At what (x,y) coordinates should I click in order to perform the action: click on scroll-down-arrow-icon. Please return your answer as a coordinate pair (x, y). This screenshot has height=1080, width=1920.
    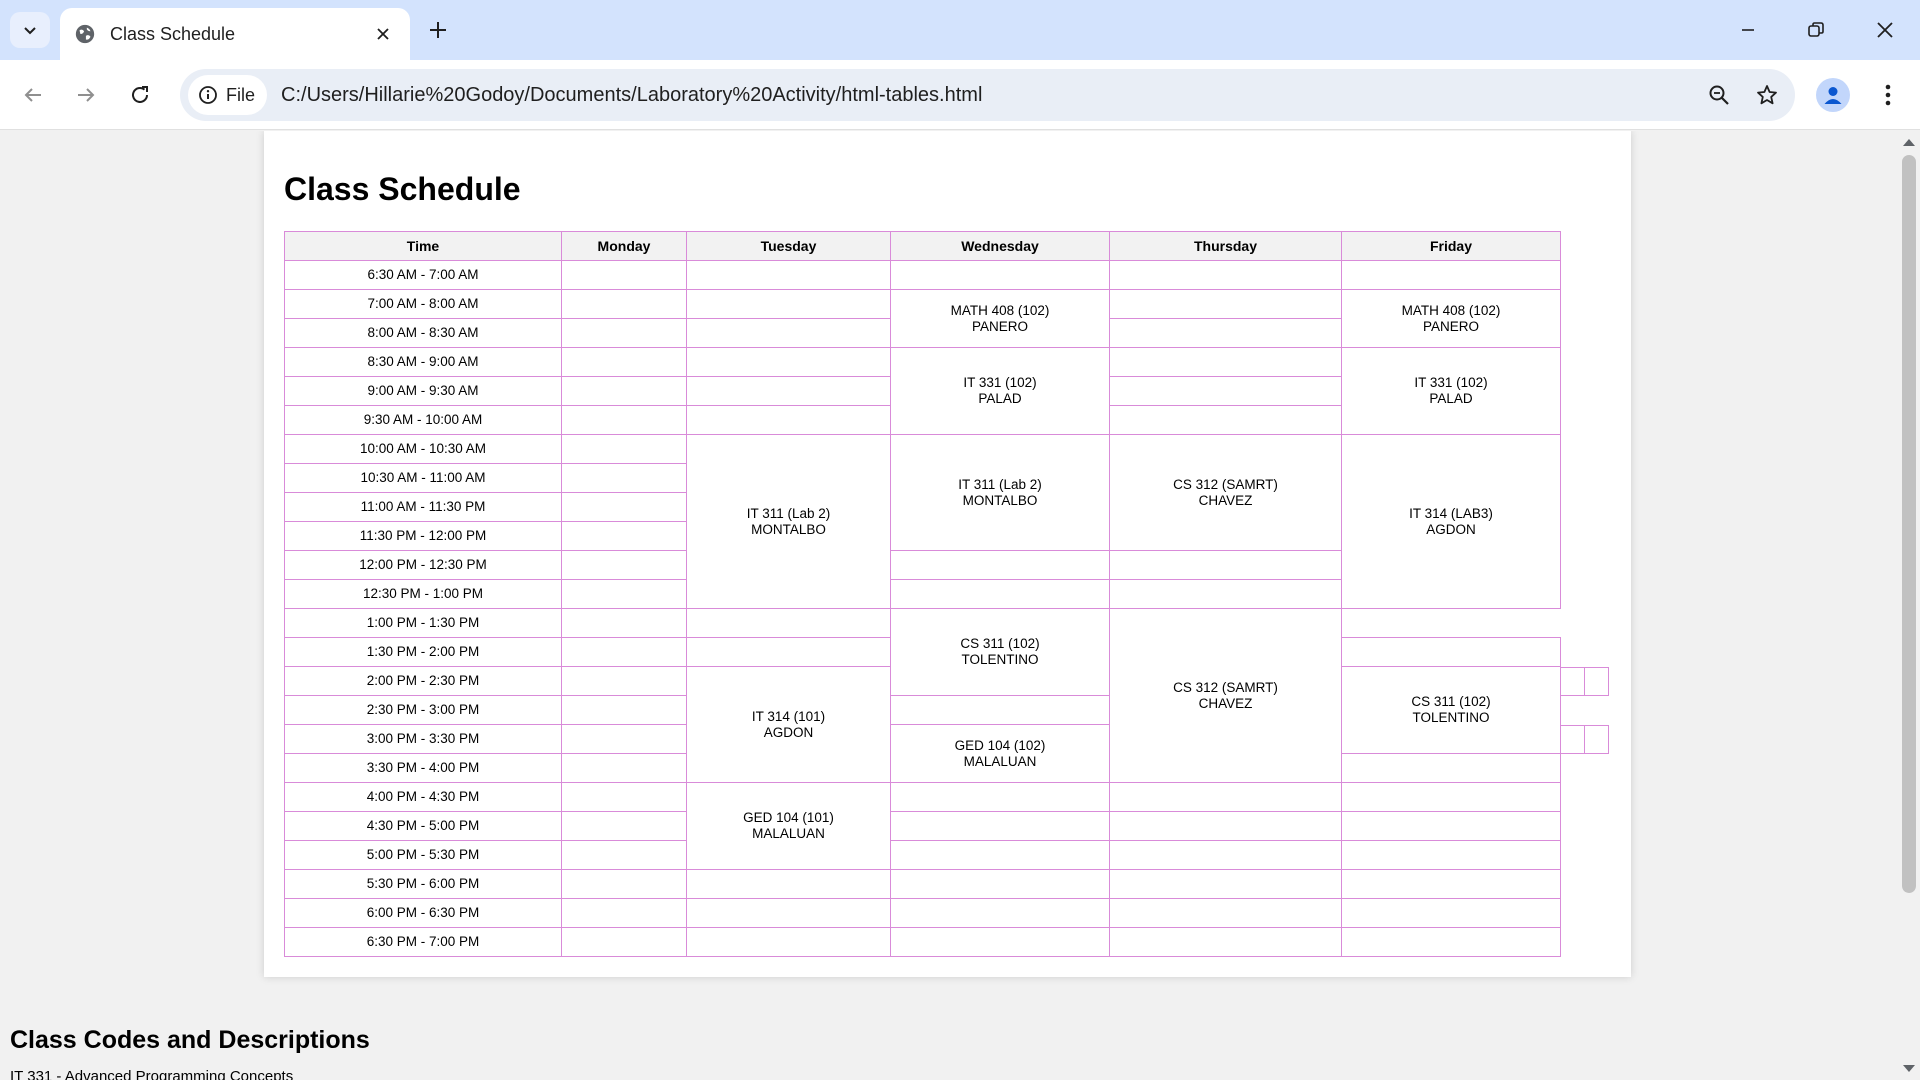
    Looking at the image, I should click on (1909, 1068).